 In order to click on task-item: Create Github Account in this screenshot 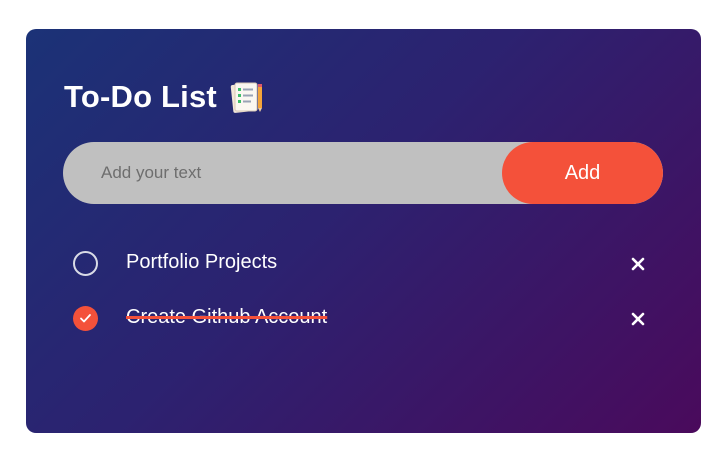, I will do `click(363, 318)`.